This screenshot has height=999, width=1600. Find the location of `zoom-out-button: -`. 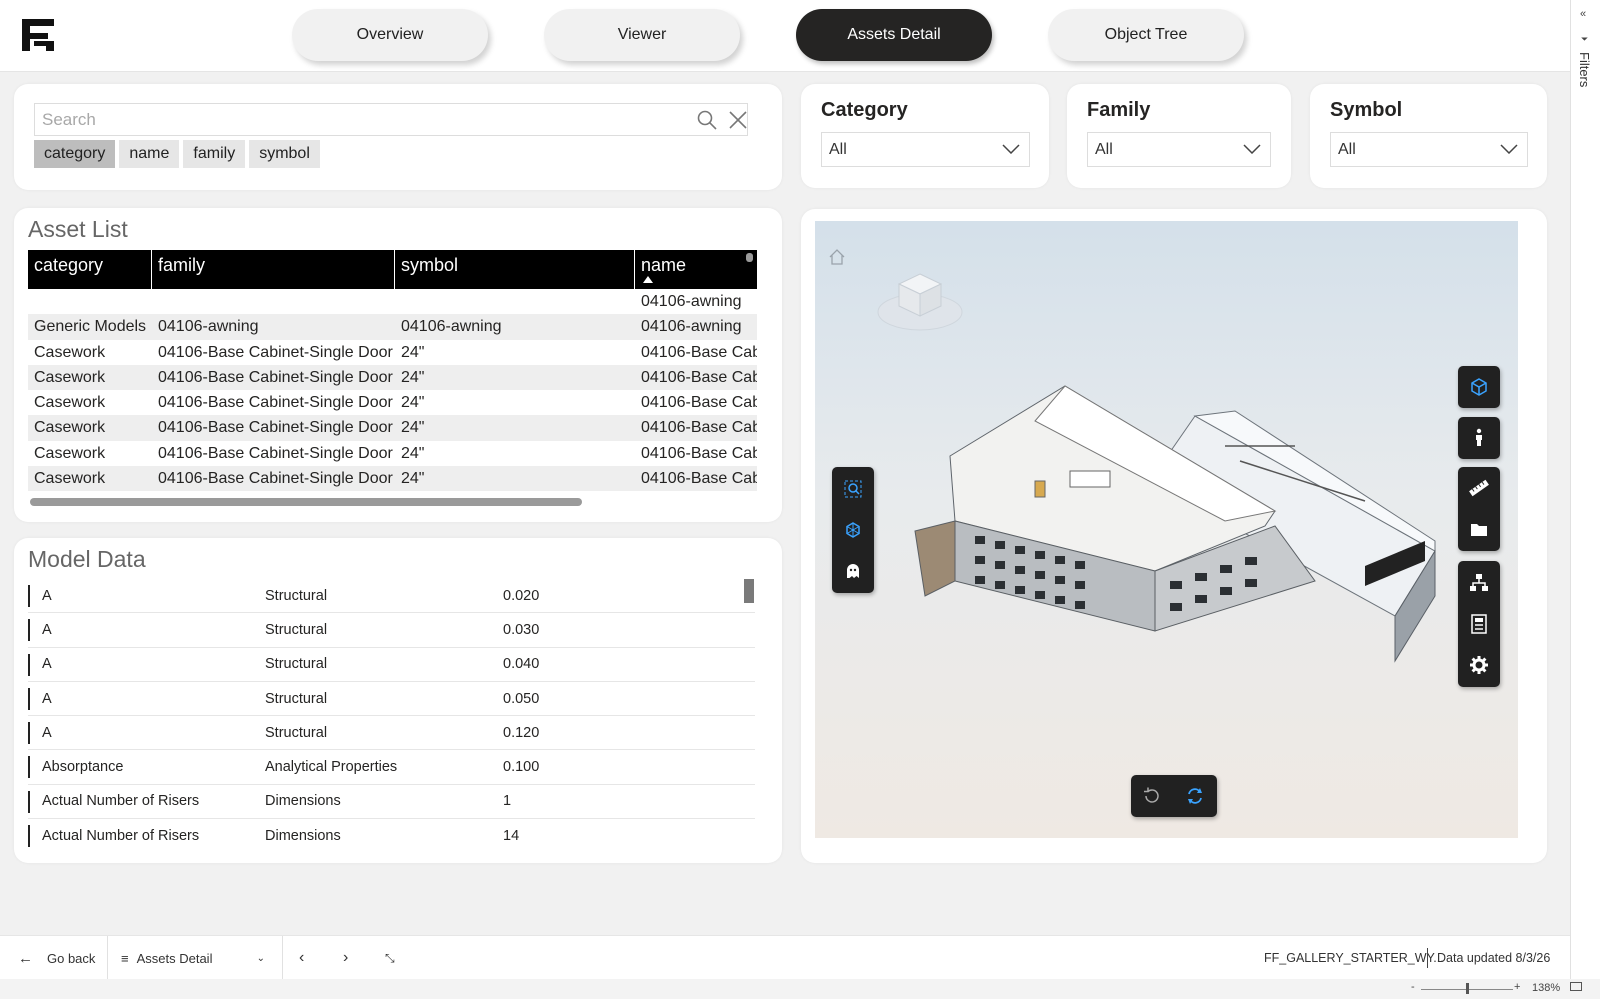

zoom-out-button: - is located at coordinates (1413, 987).